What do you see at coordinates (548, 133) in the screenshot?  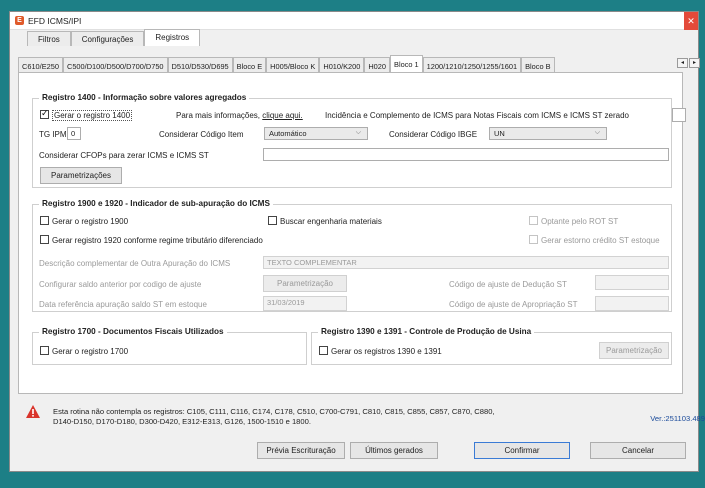 I see `cod-ibge-select: UN ⌵` at bounding box center [548, 133].